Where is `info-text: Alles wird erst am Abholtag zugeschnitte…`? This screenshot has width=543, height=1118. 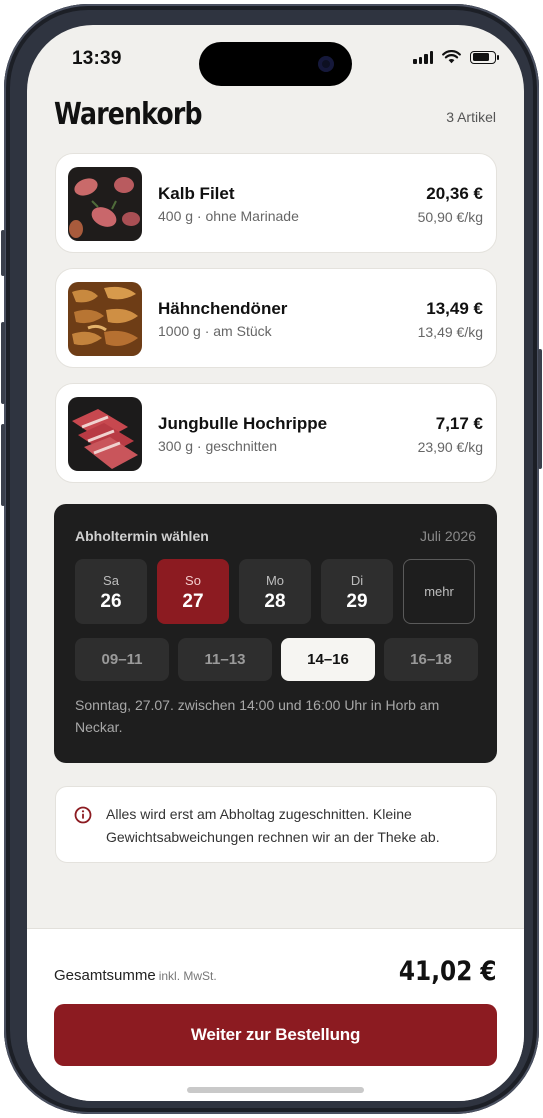
info-text: Alles wird erst am Abholtag zugeschnitte… is located at coordinates (273, 825).